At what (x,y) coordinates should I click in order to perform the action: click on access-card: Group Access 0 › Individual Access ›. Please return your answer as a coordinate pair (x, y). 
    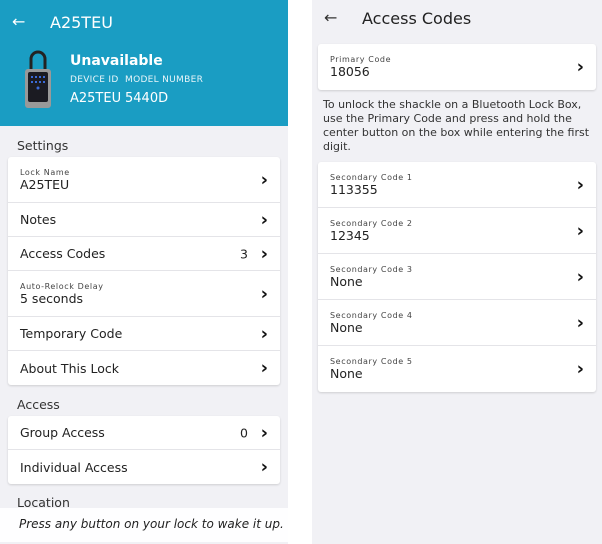
    Looking at the image, I should click on (144, 450).